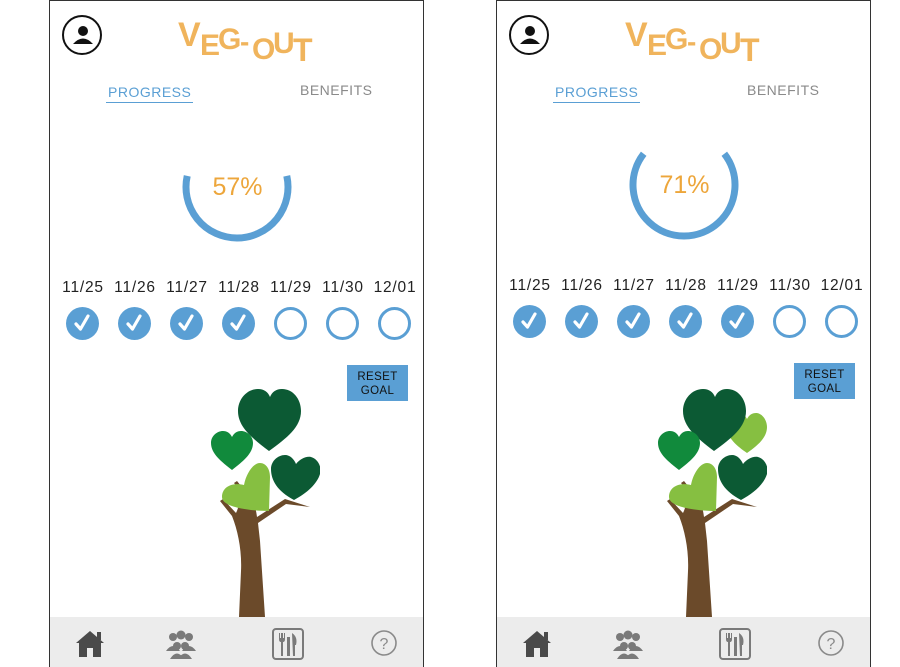 The height and width of the screenshot is (667, 900). What do you see at coordinates (684, 185) in the screenshot?
I see `progress-percent: 71%` at bounding box center [684, 185].